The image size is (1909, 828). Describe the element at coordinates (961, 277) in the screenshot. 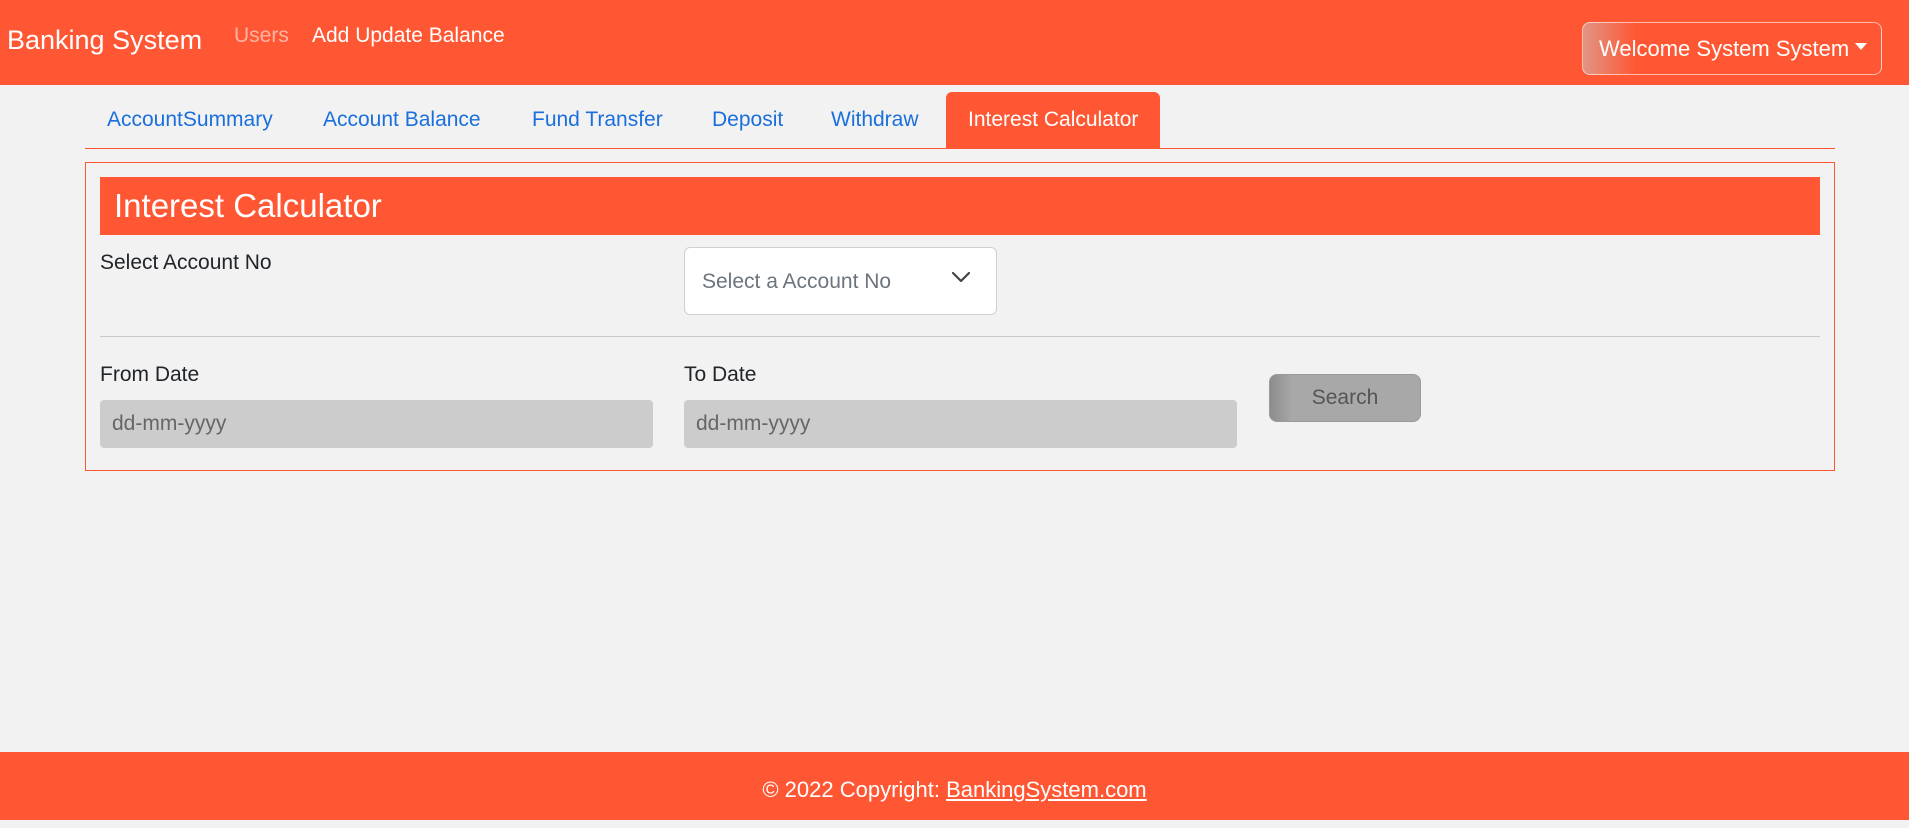

I see `chevron-down-icon` at that location.